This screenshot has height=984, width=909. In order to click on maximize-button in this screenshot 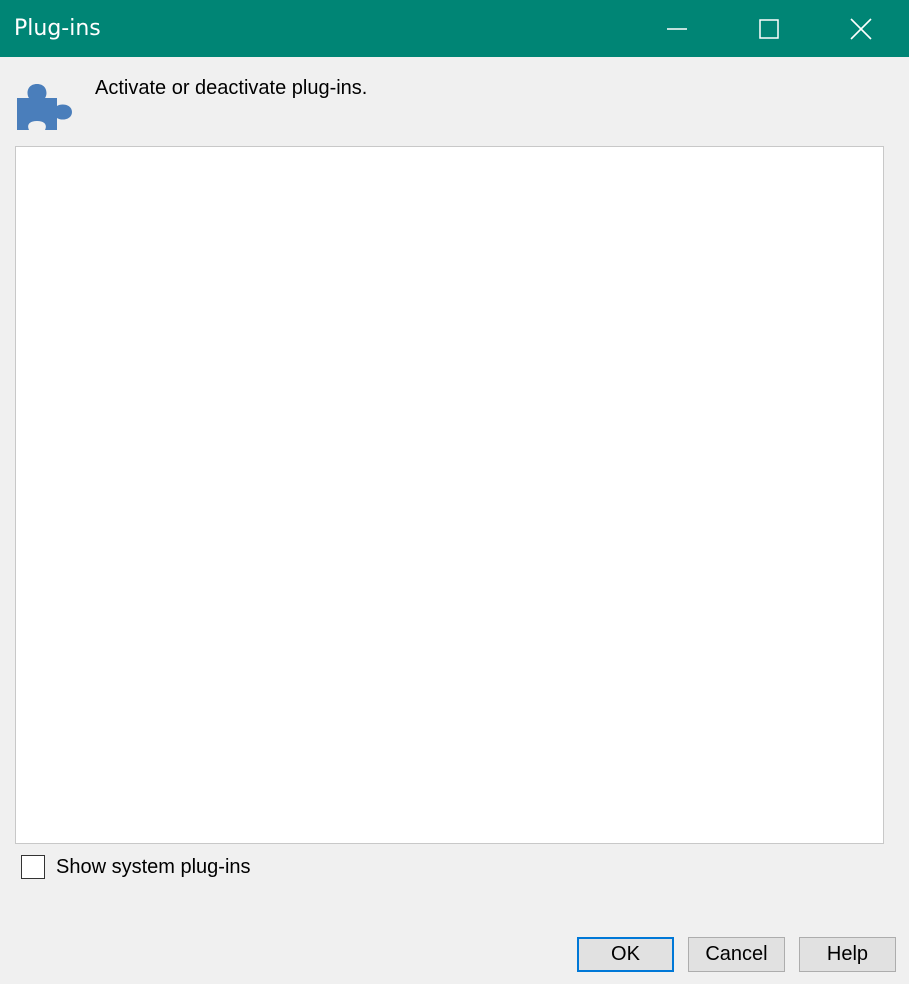, I will do `click(769, 28)`.